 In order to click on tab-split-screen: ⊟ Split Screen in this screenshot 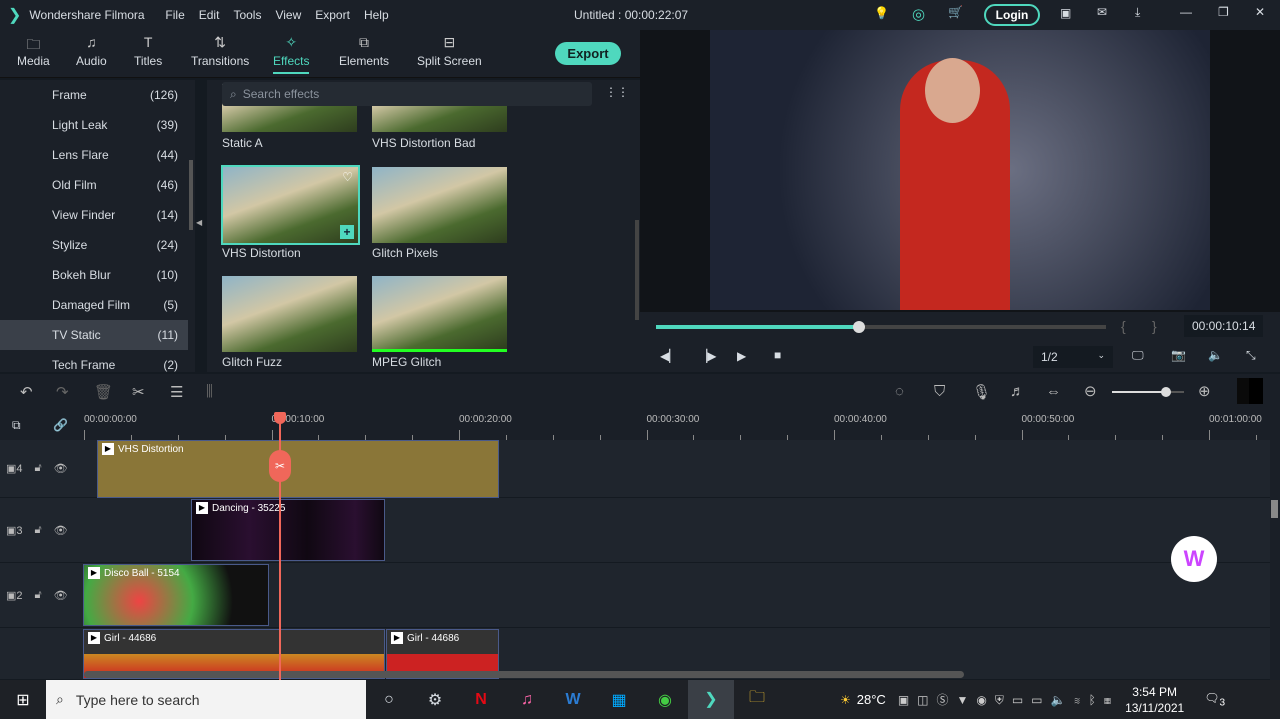, I will do `click(449, 51)`.